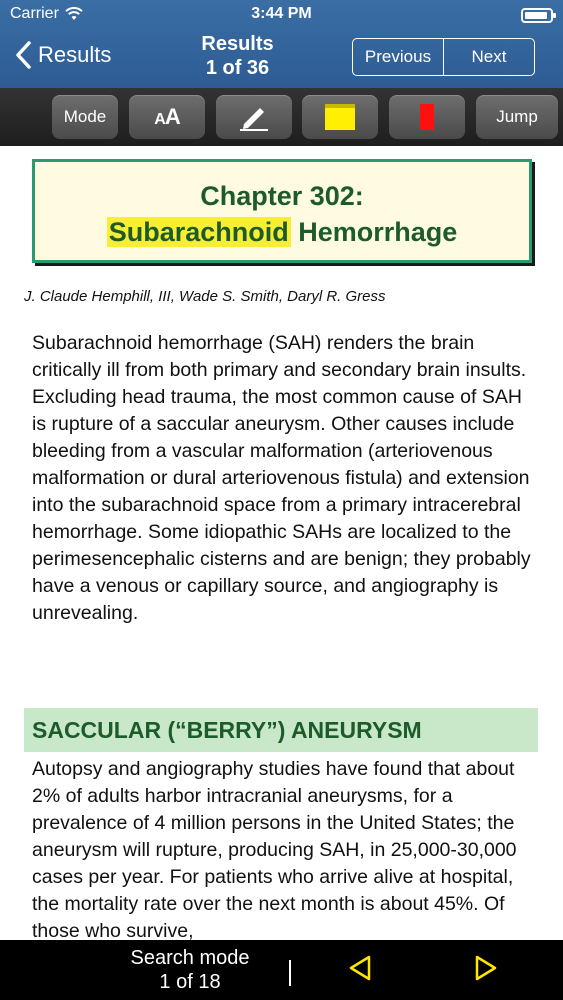  Describe the element at coordinates (85, 117) in the screenshot. I see `mode-button: Mode` at that location.